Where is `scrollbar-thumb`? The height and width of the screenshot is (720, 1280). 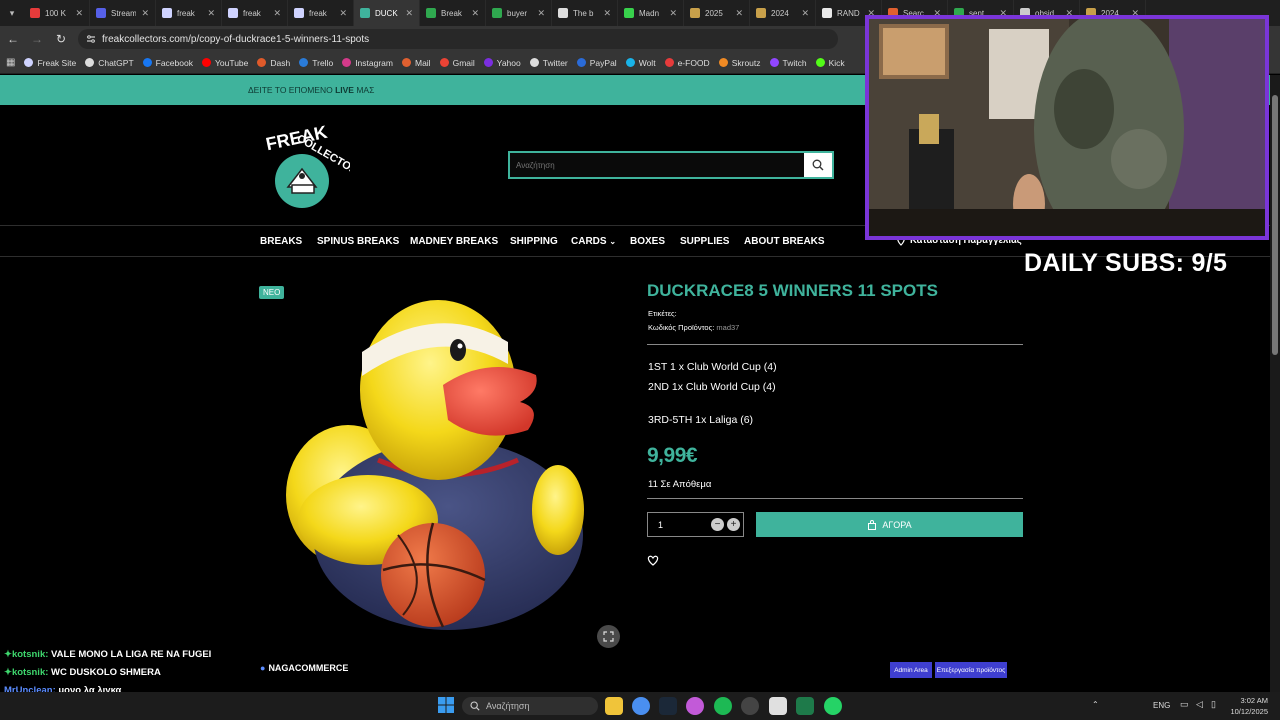
scrollbar-thumb is located at coordinates (1275, 225).